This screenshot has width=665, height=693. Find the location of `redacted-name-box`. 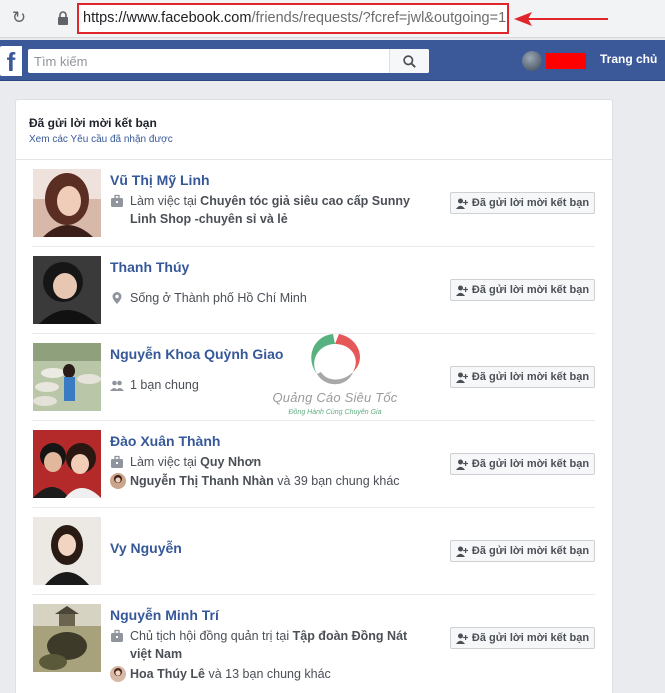

redacted-name-box is located at coordinates (566, 61).